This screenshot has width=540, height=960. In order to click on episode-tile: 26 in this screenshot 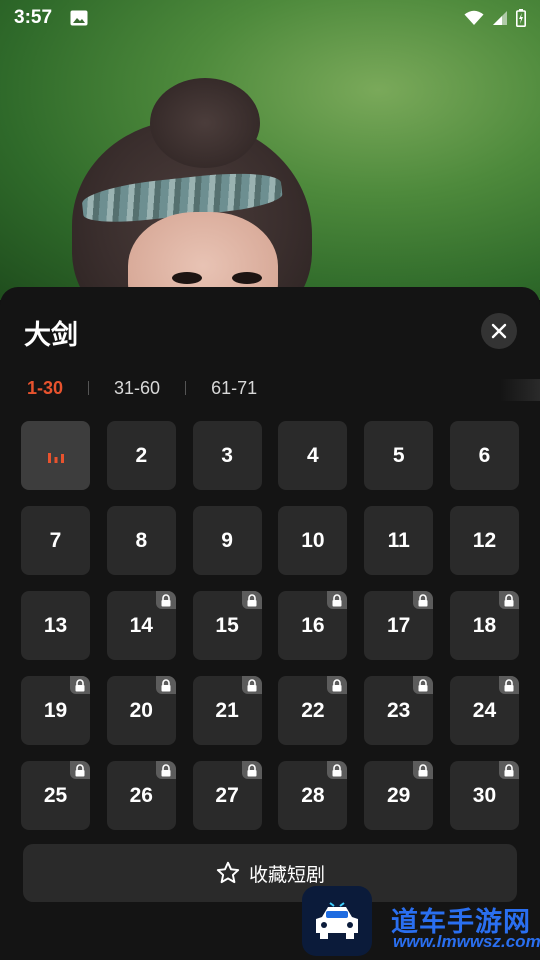, I will do `click(141, 795)`.